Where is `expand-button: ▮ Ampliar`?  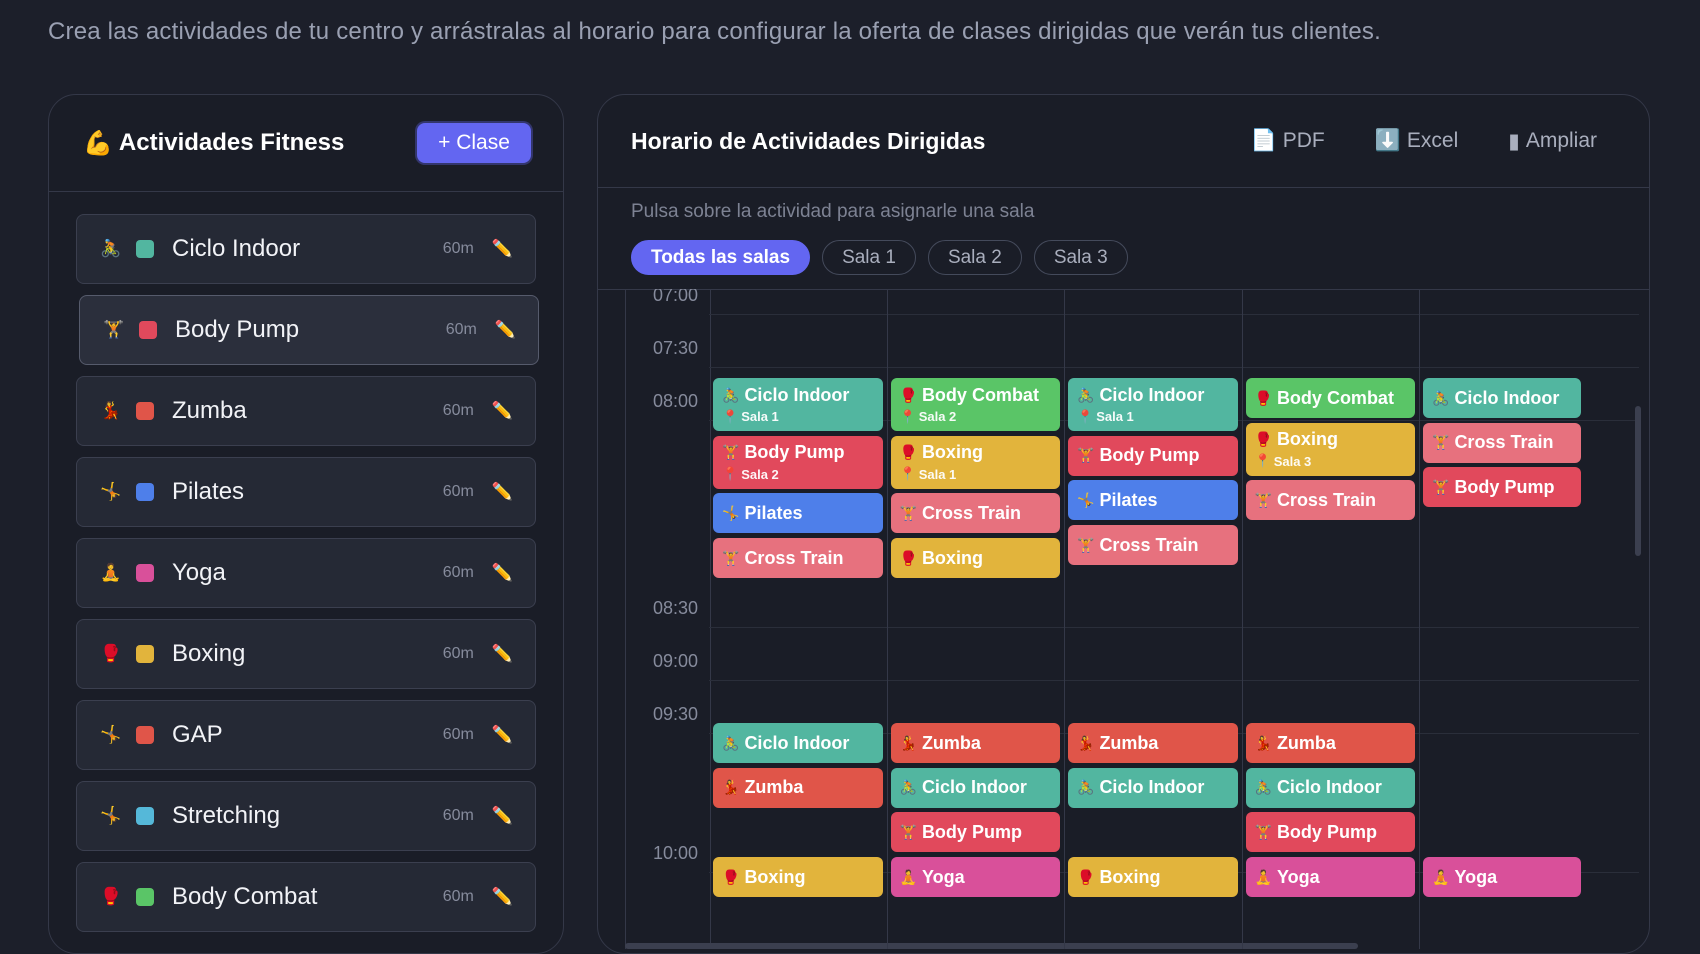
expand-button: ▮ Ampliar is located at coordinates (1552, 141).